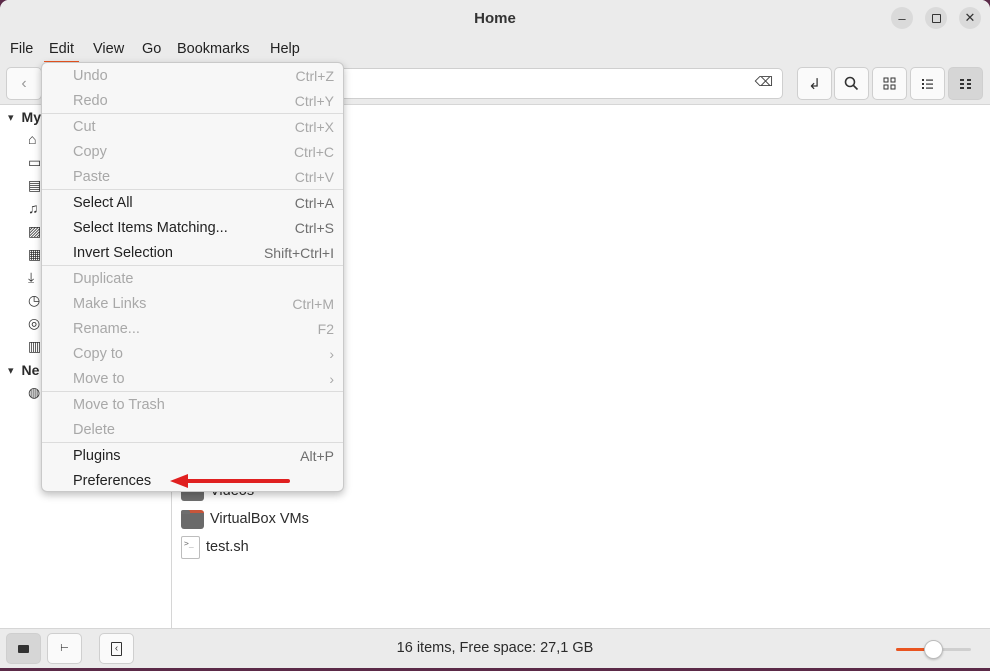 Image resolution: width=990 pixels, height=671 pixels. I want to click on file-name: VirtualBox VMs, so click(259, 519).